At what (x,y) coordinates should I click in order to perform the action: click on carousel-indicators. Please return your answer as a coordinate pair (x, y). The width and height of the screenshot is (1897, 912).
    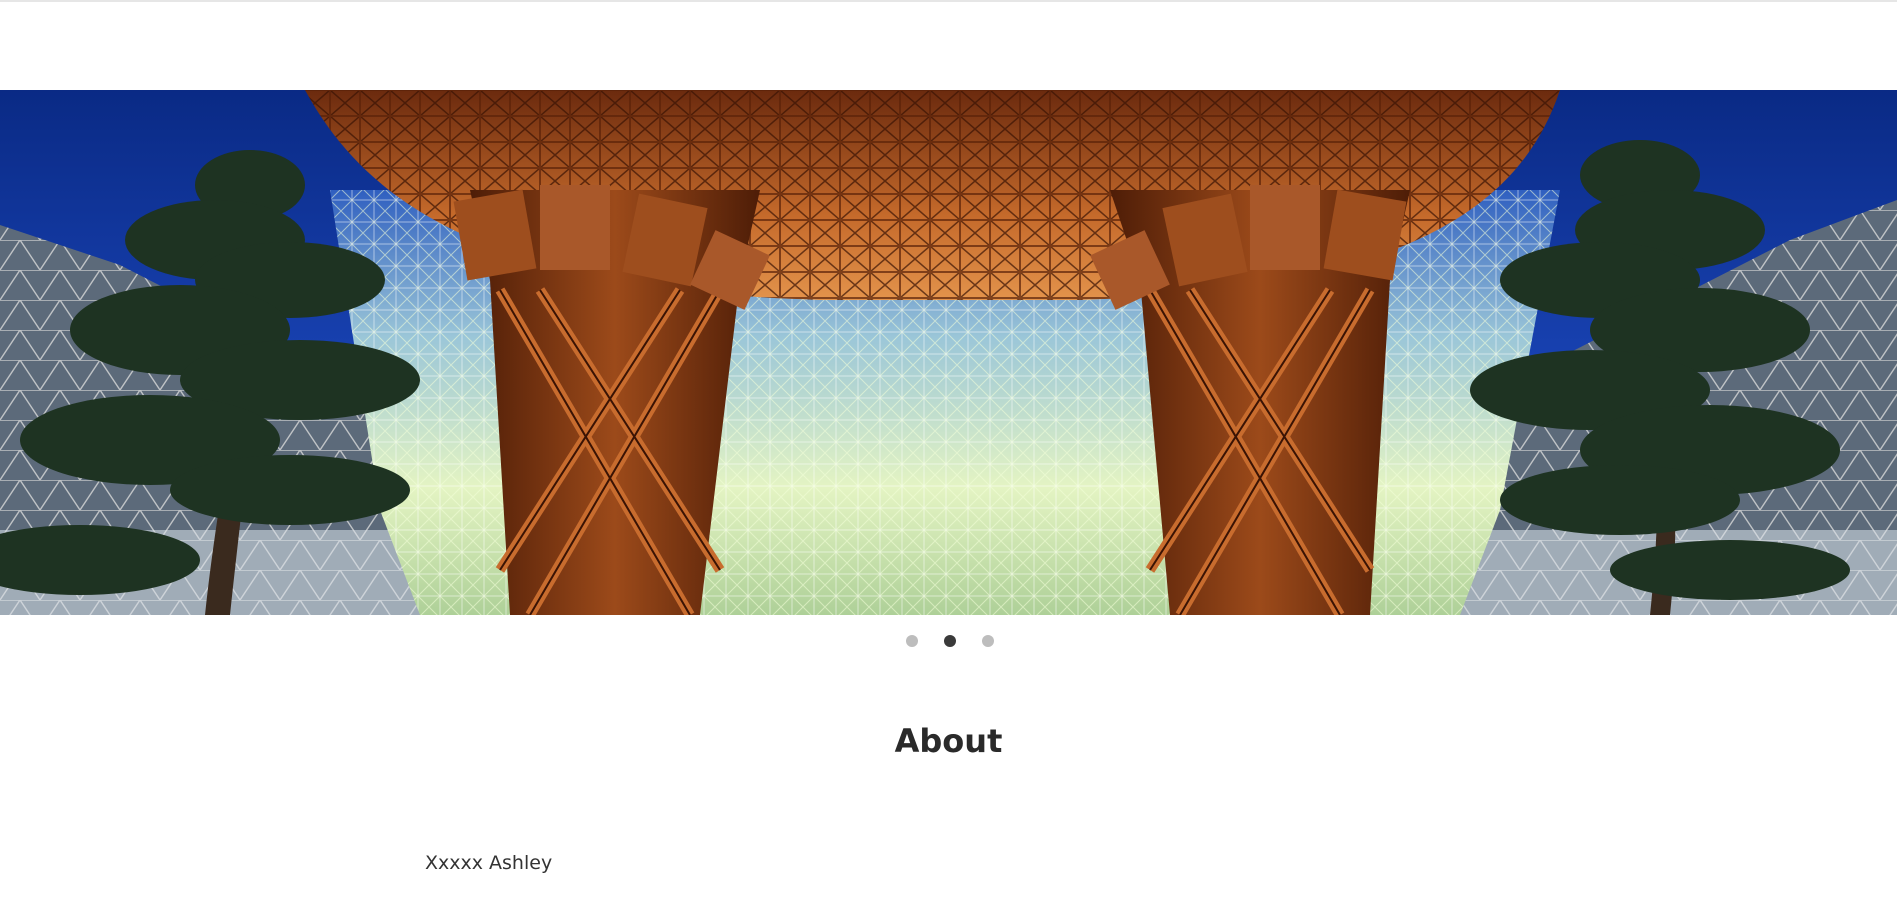
    Looking at the image, I should click on (948, 641).